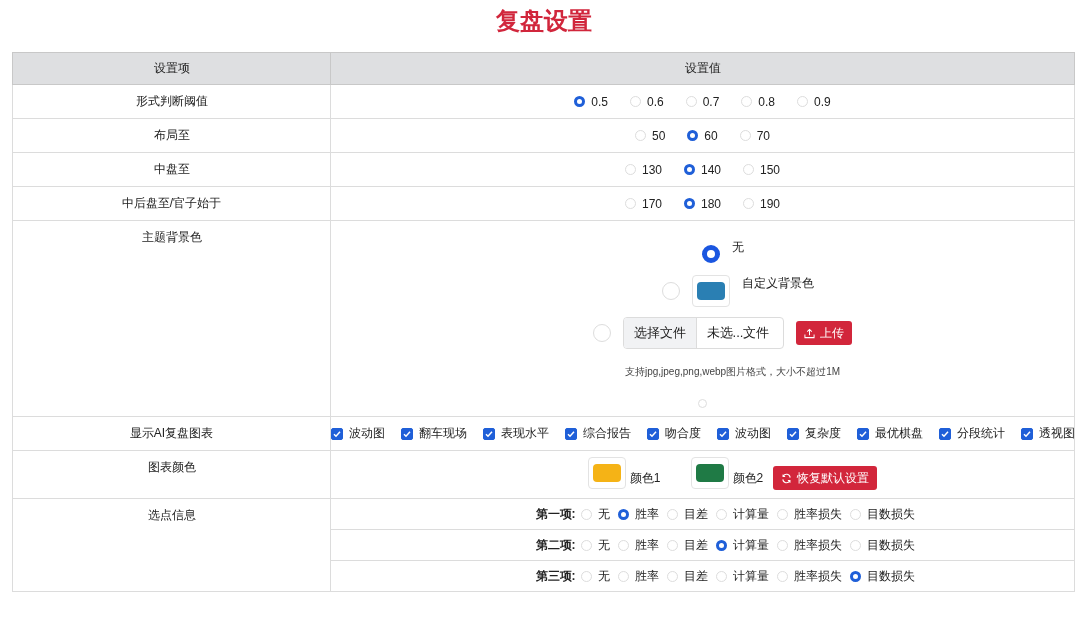  Describe the element at coordinates (591, 101) in the screenshot. I see `radio-option: 0.5` at that location.